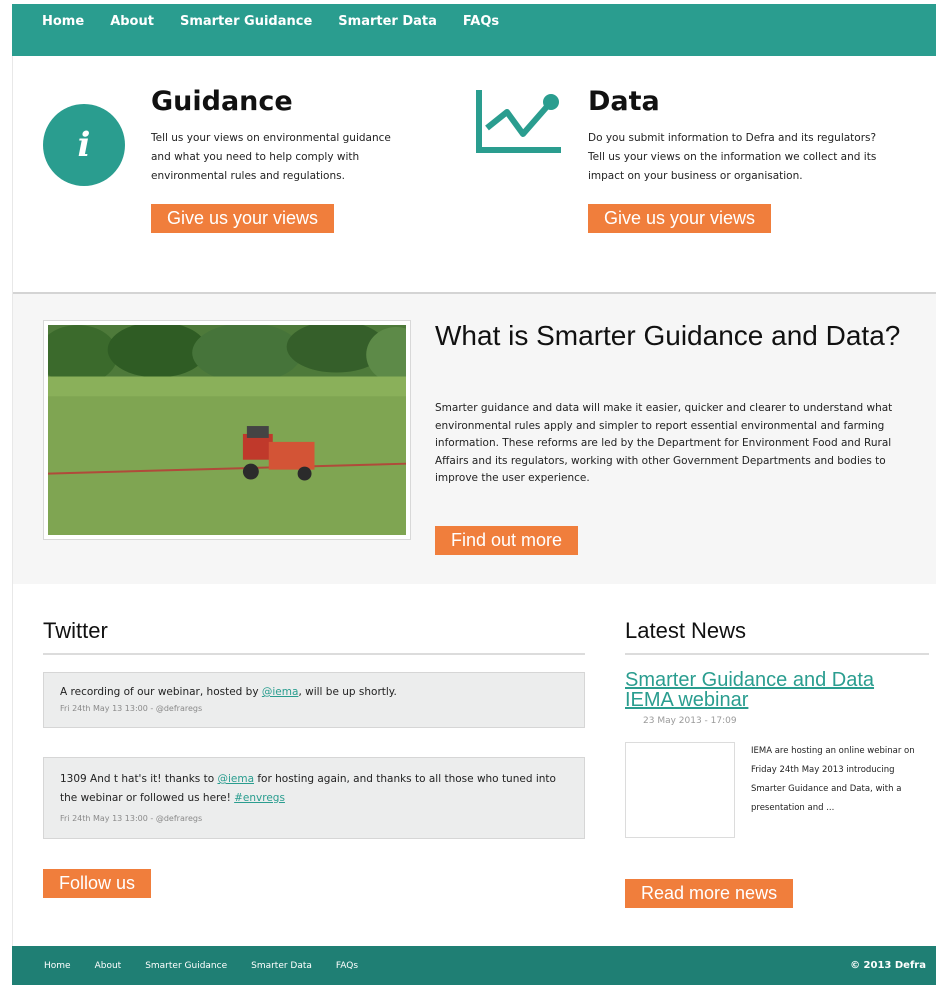  Describe the element at coordinates (97, 883) in the screenshot. I see `follow-us-button: Follow us` at that location.